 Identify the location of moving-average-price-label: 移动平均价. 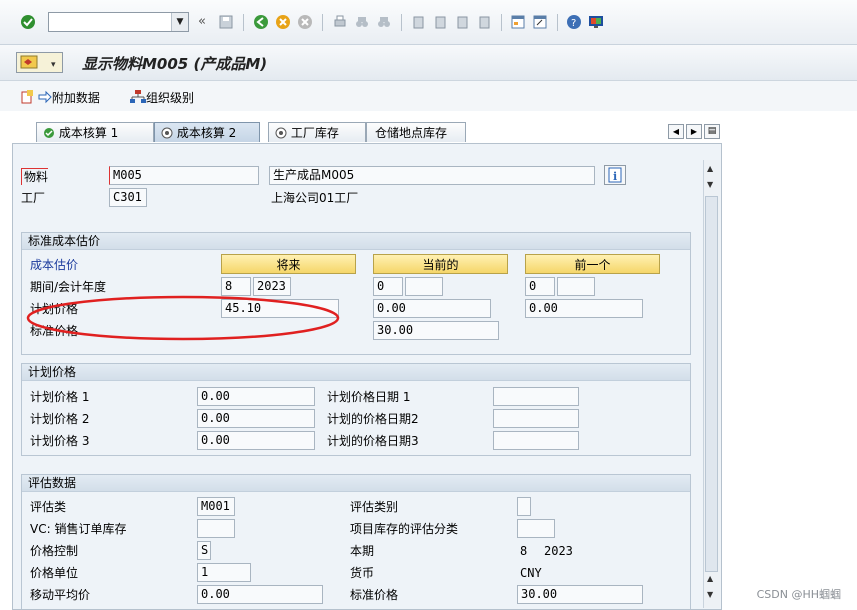
(60, 595).